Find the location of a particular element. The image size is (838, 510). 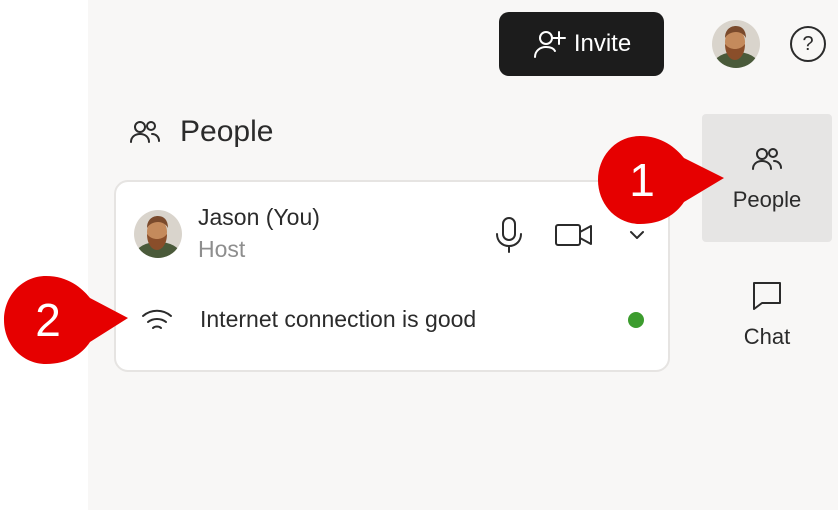

help-button: ? is located at coordinates (808, 44).